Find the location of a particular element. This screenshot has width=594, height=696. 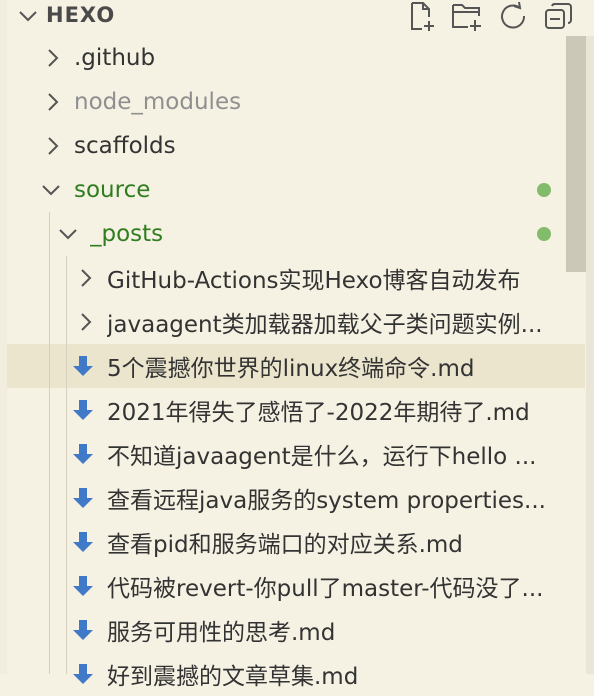

tree-file-selected: 5个震撼你世界的linux终端命令.md is located at coordinates (296, 366).